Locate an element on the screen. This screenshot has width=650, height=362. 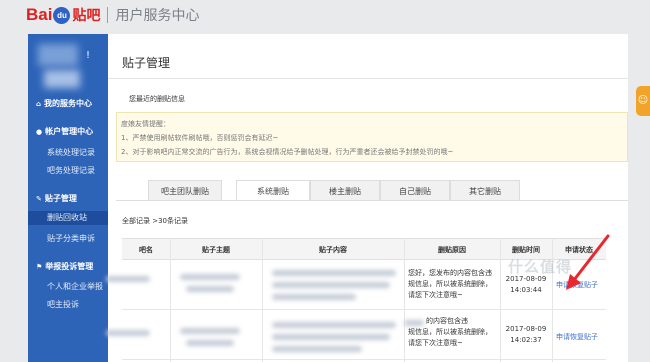
red-arrow-icon is located at coordinates (588, 262).